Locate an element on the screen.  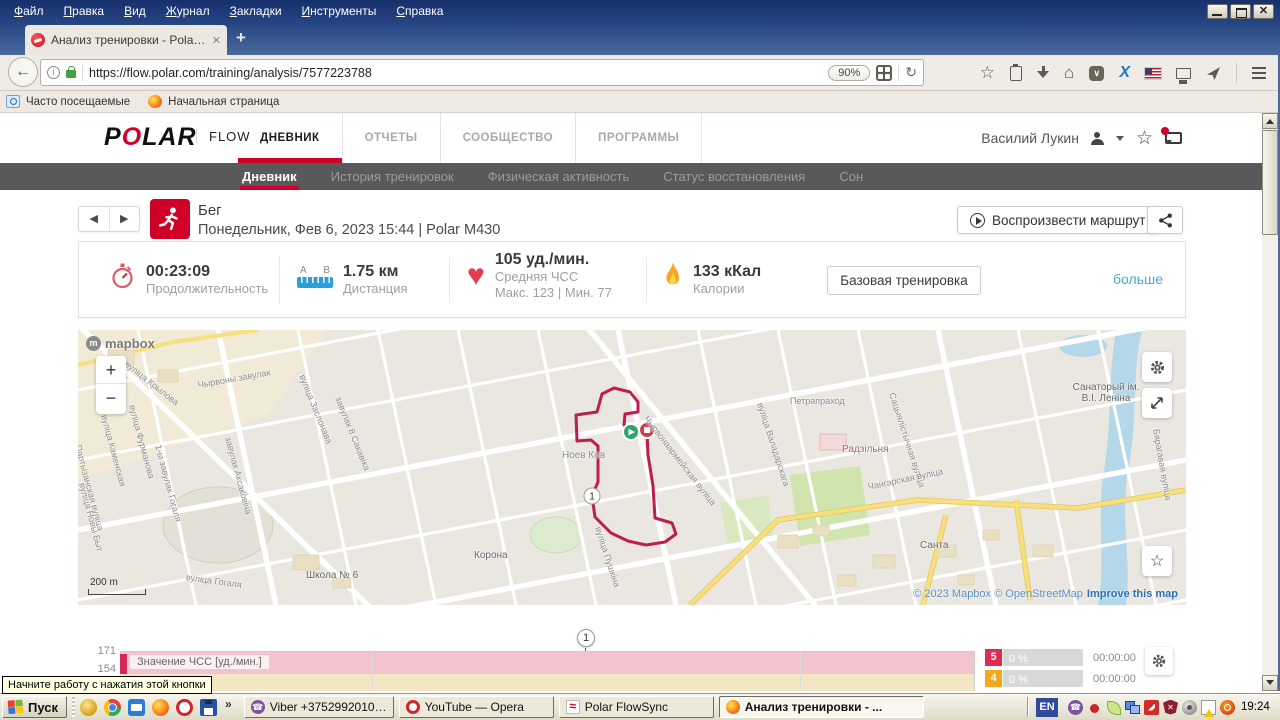
subnav-item: Дневник is located at coordinates (269, 176).